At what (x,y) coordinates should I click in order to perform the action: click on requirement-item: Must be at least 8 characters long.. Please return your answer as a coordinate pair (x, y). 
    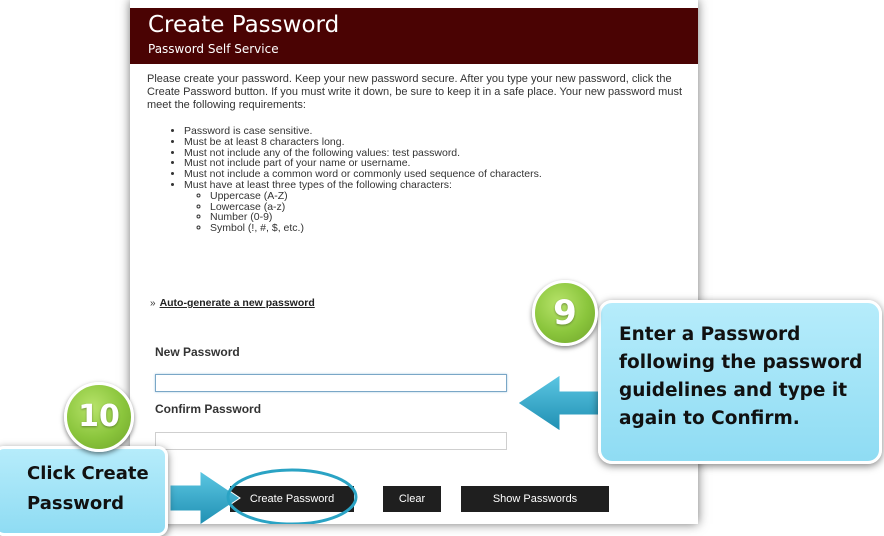
    Looking at the image, I should click on (363, 142).